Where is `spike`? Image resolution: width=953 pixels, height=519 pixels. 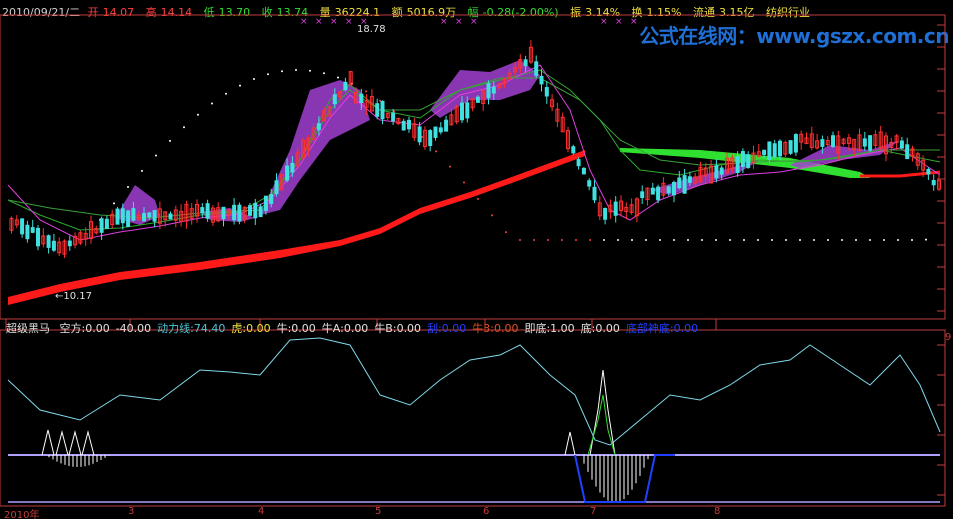
spike is located at coordinates (62, 443).